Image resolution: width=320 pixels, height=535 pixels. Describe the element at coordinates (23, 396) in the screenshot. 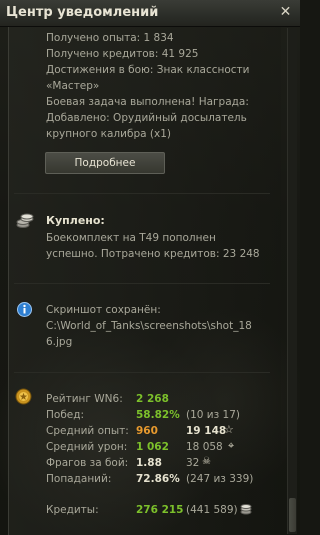

I see `rating-medal-icon` at that location.